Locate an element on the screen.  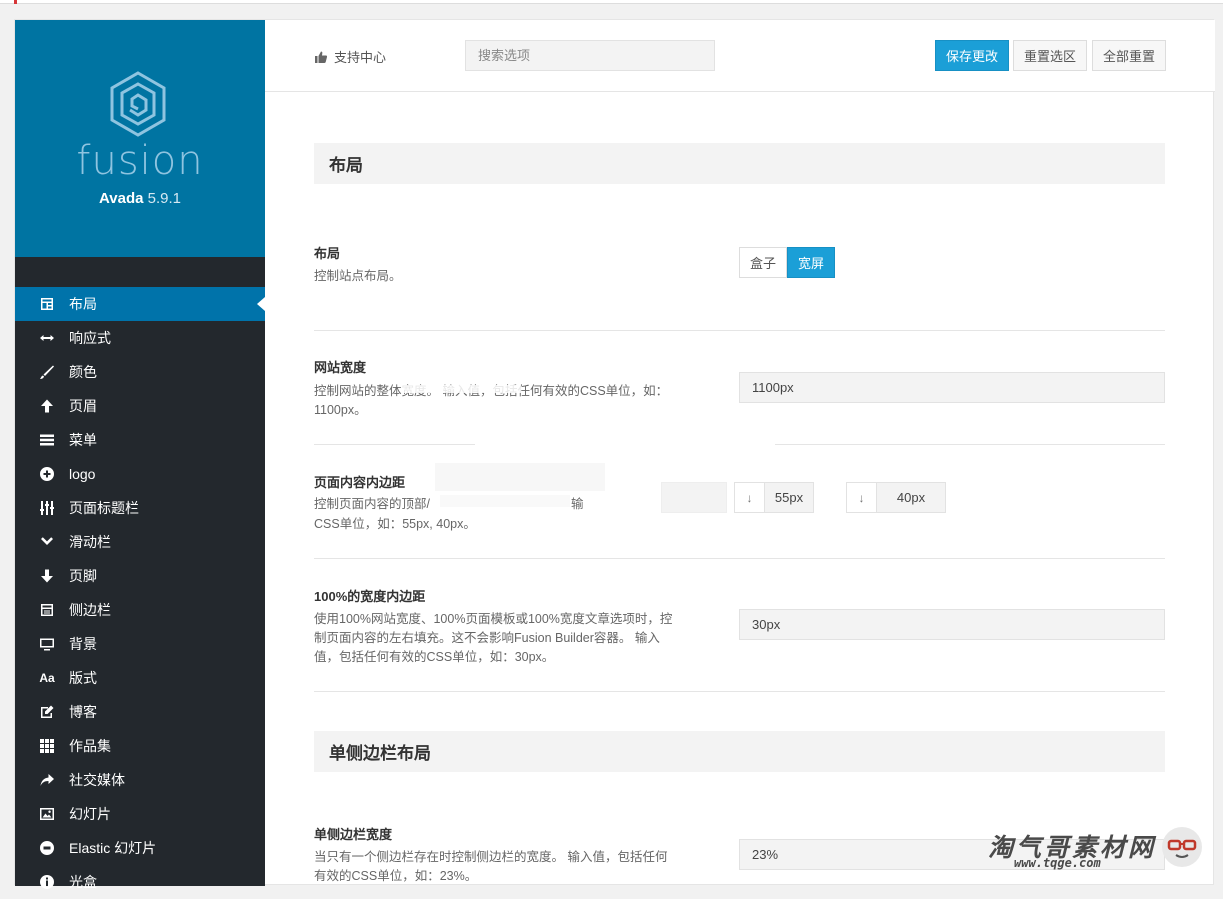
sidebar-item-label: 页眉 is located at coordinates (83, 406).